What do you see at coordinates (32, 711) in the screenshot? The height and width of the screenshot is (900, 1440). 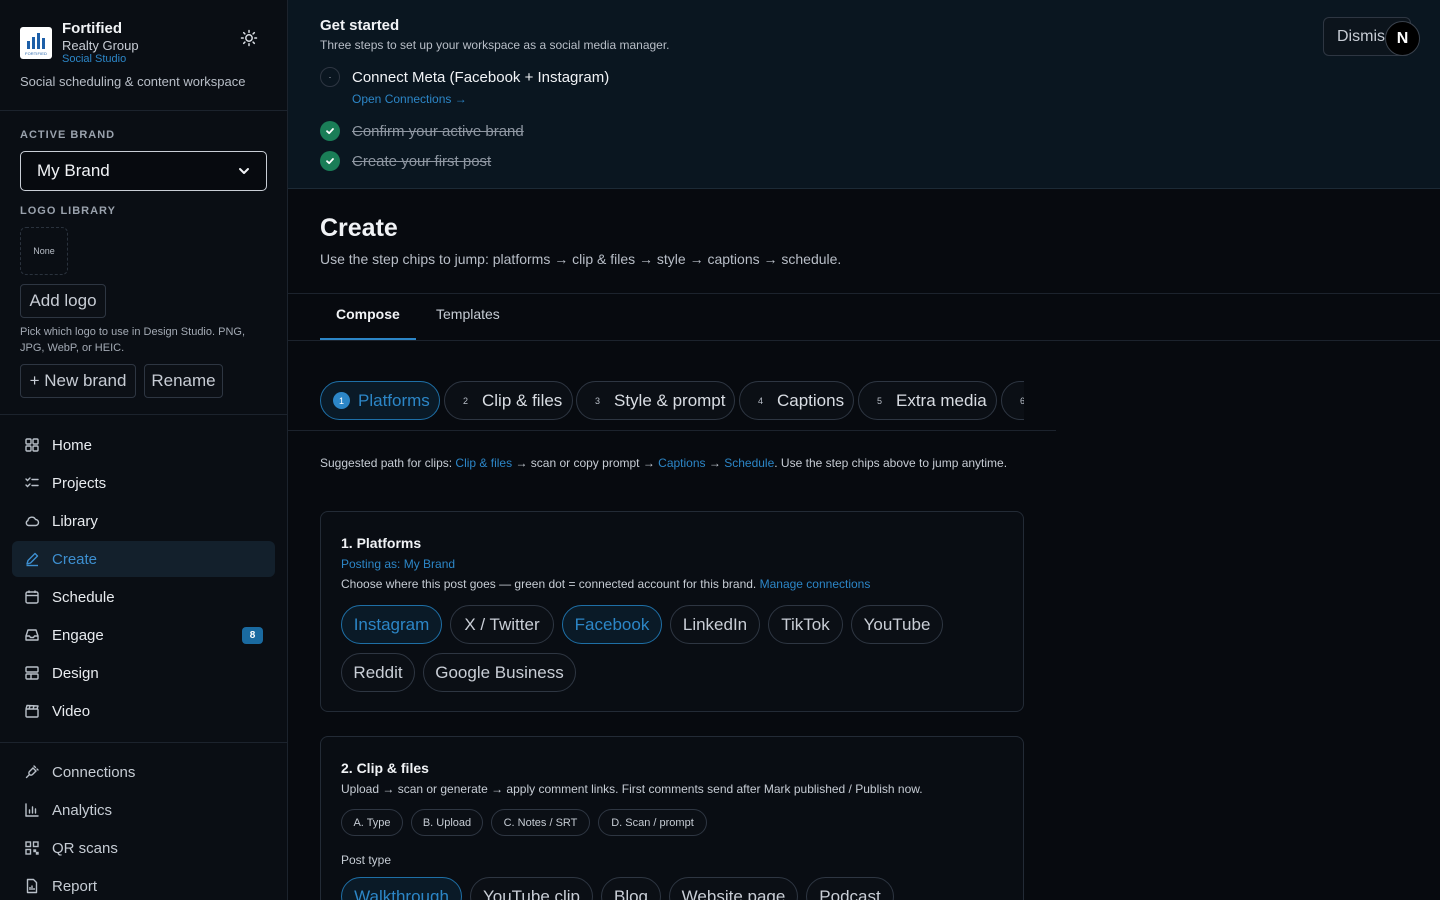 I see `clapper-icon` at bounding box center [32, 711].